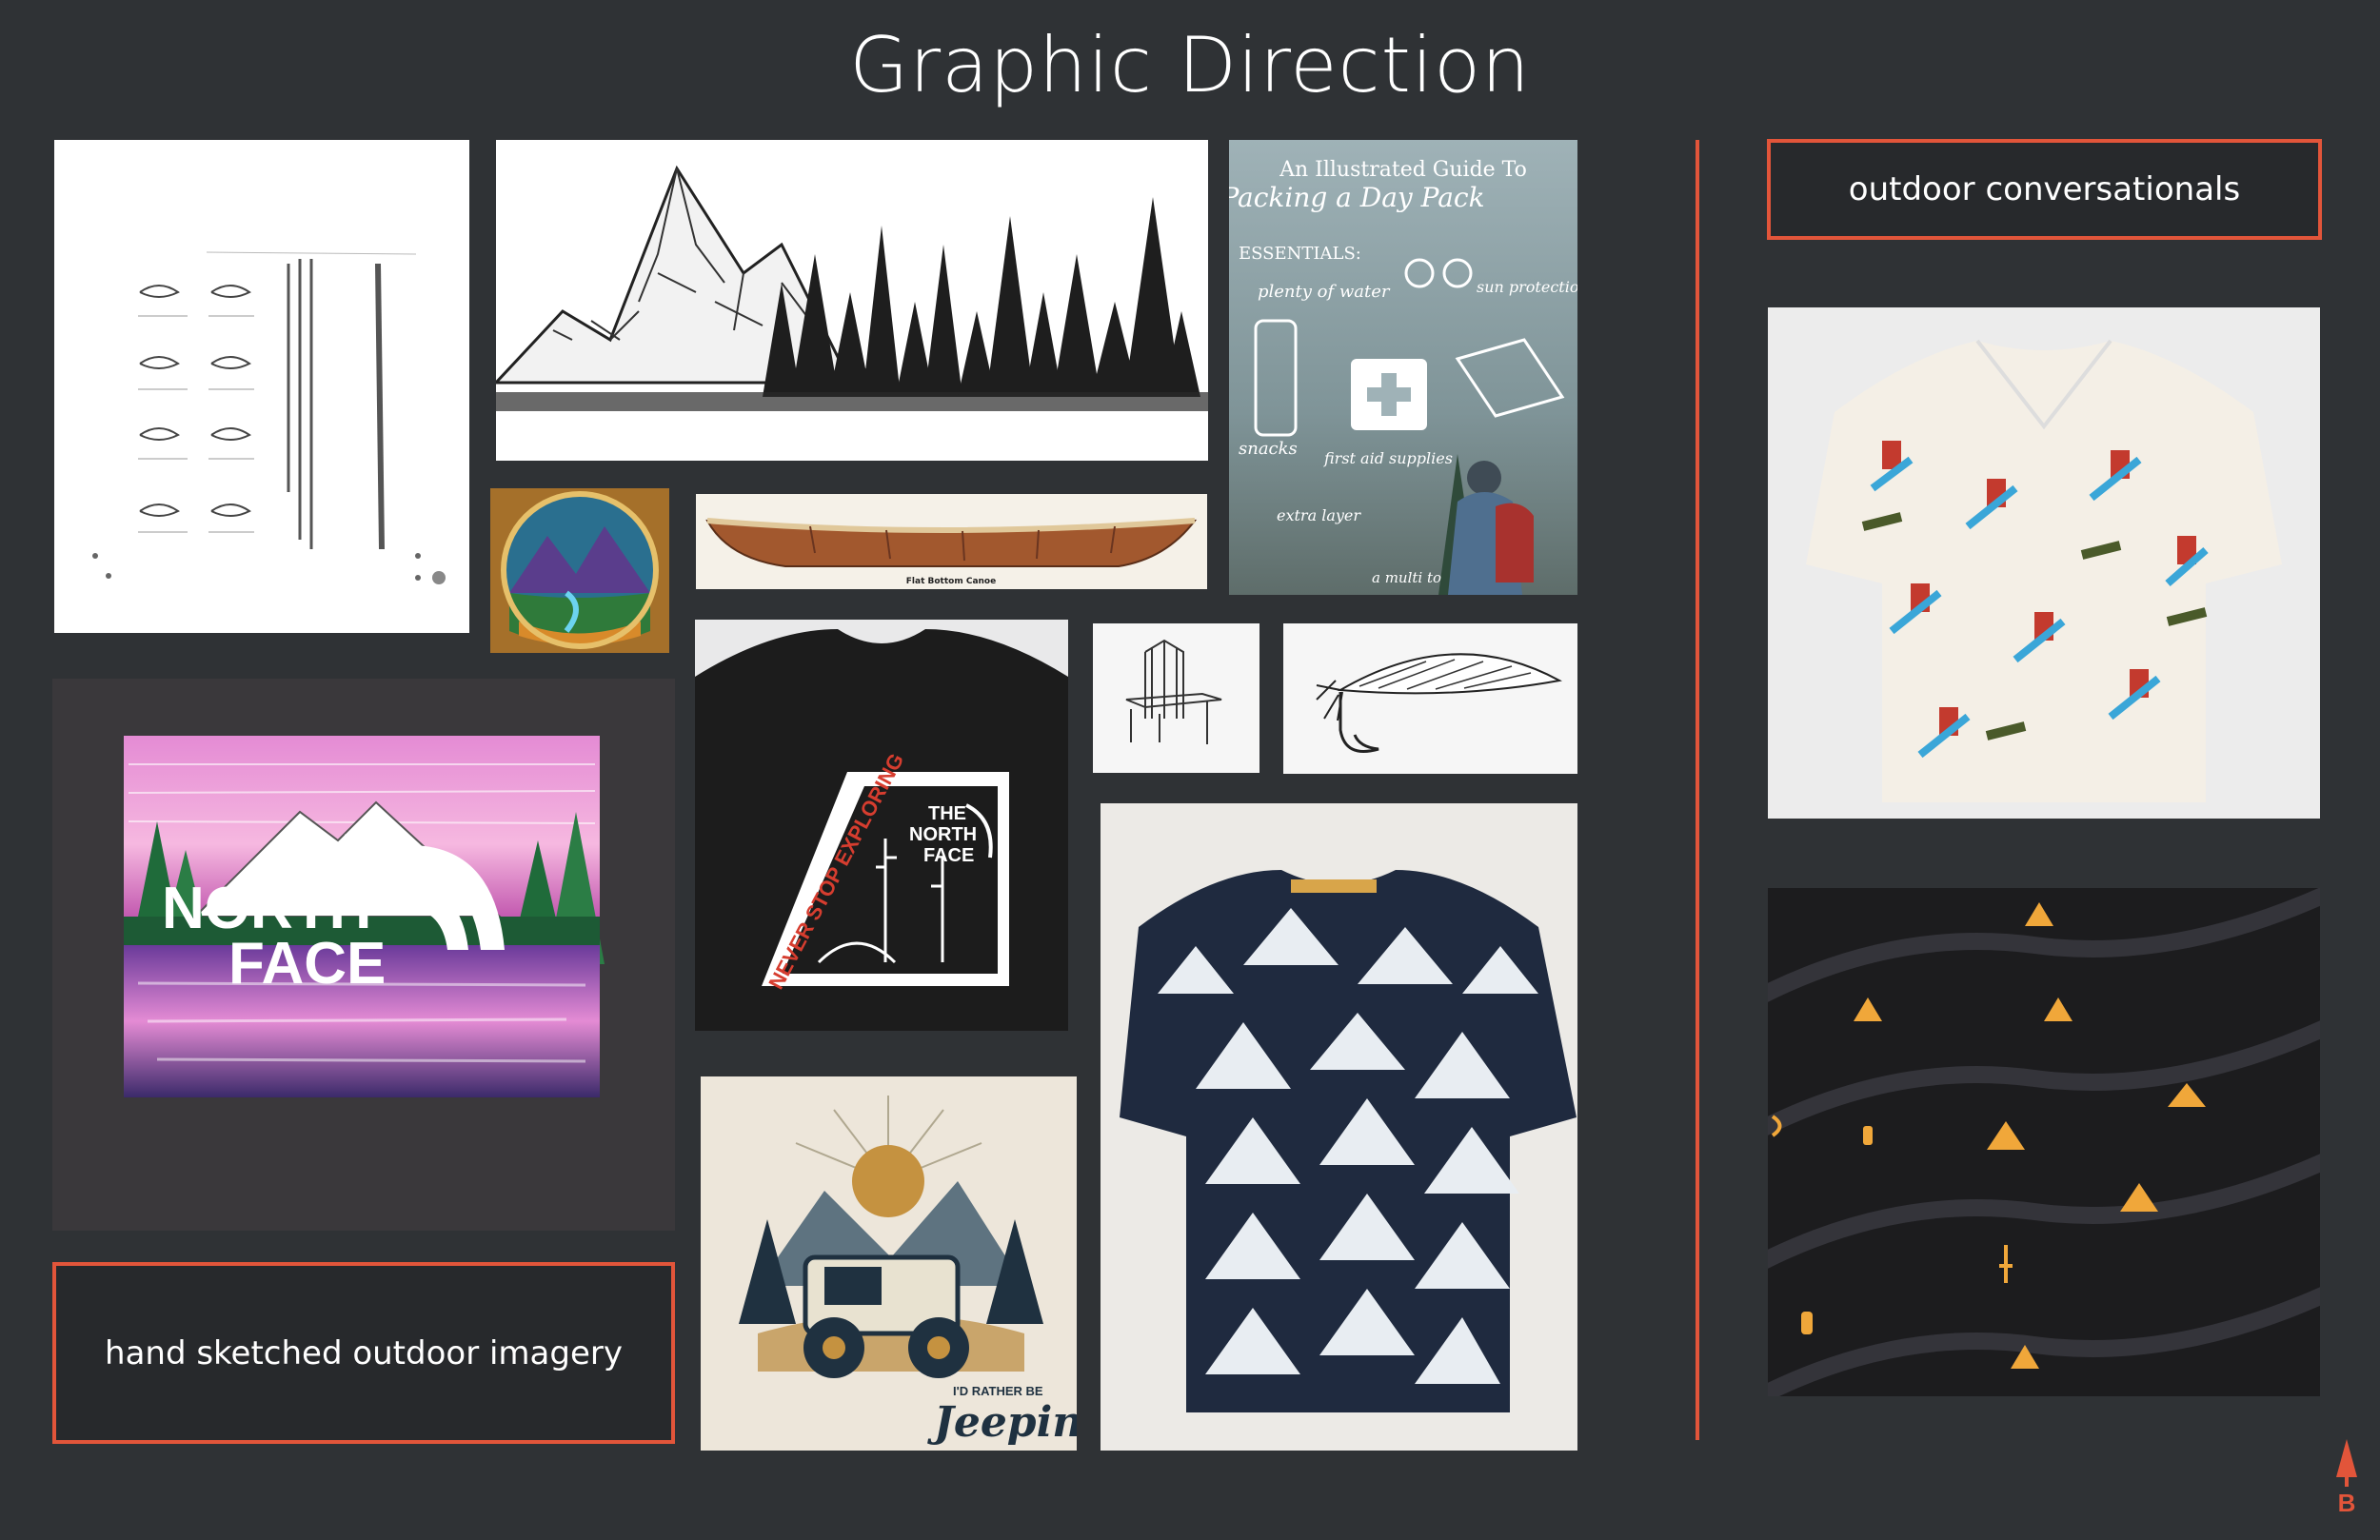  Describe the element at coordinates (1002, 1422) in the screenshot. I see `jeeping-script-text: Jeeping` at that location.